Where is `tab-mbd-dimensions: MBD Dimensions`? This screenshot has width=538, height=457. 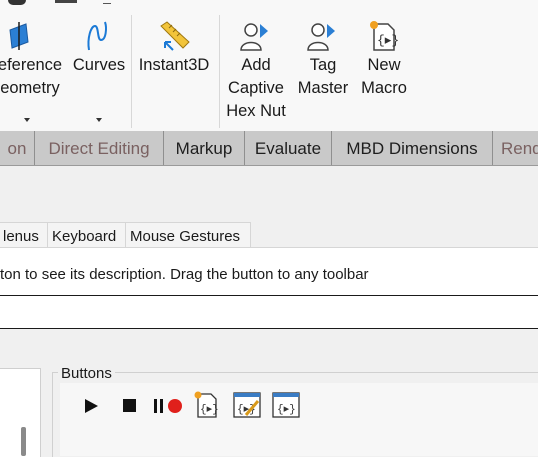 tab-mbd-dimensions: MBD Dimensions is located at coordinates (412, 148).